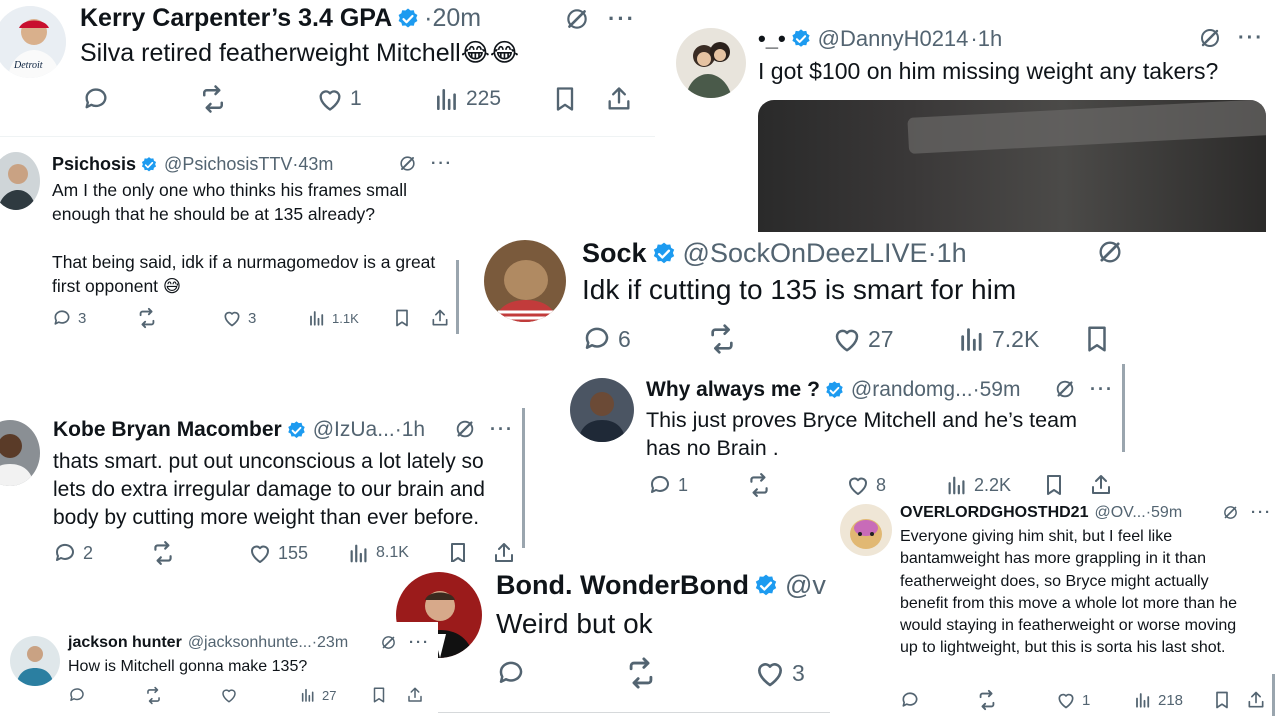  What do you see at coordinates (1012, 166) in the screenshot?
I see `tweet-media` at bounding box center [1012, 166].